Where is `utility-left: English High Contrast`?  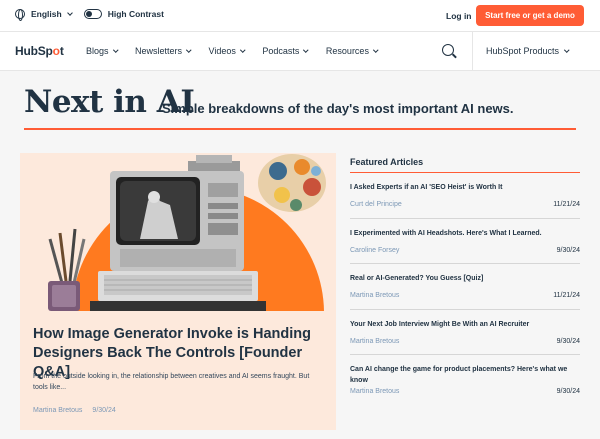 utility-left: English High Contrast is located at coordinates (89, 15).